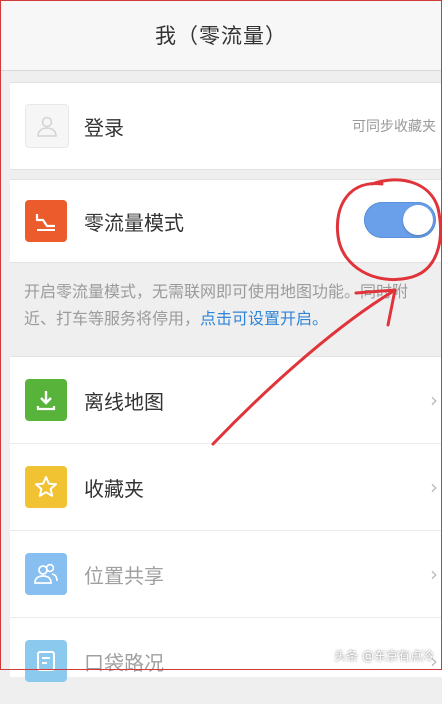  What do you see at coordinates (124, 575) in the screenshot?
I see `menu-item-label: 位置共享` at bounding box center [124, 575].